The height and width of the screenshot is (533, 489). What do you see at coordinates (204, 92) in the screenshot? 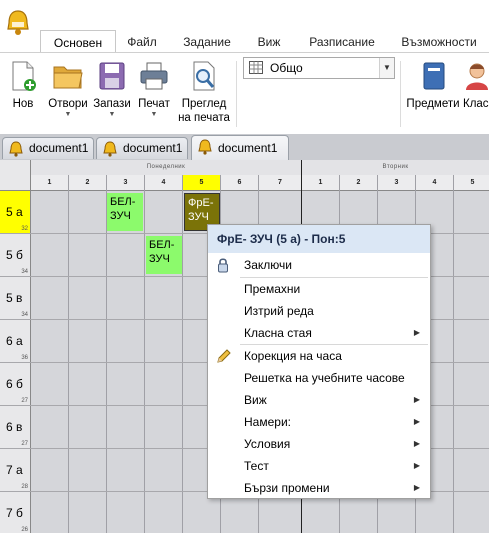
I see `print-preview-button: Преглед на печата` at bounding box center [204, 92].